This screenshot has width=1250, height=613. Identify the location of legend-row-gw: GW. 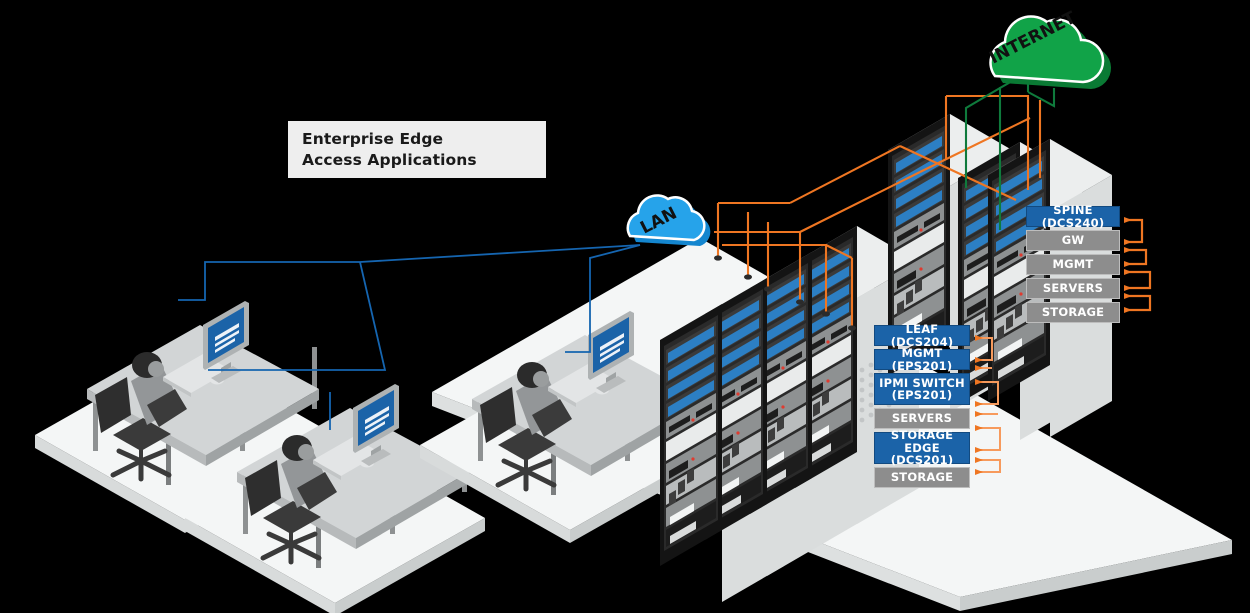
(1073, 240).